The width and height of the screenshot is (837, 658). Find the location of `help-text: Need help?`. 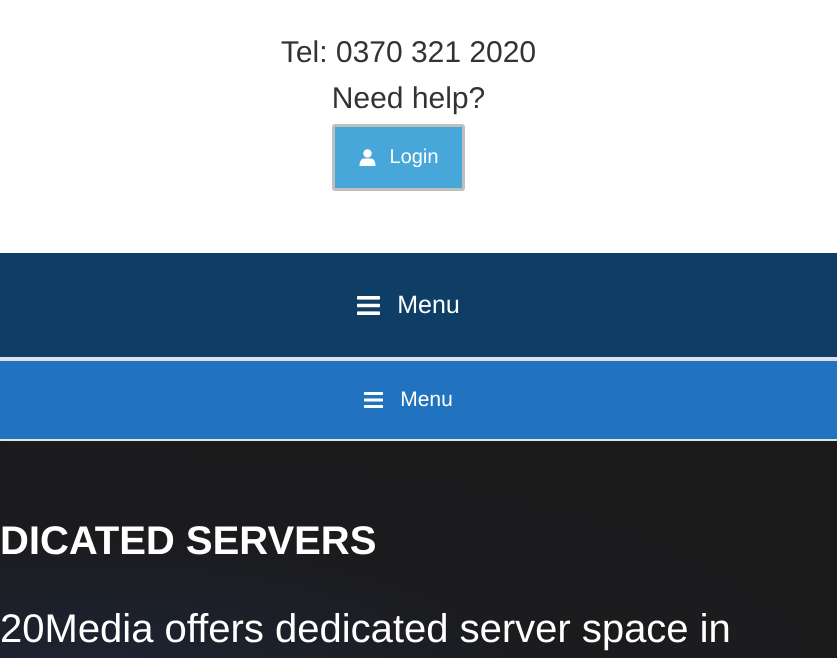

help-text: Need help? is located at coordinates (409, 99).